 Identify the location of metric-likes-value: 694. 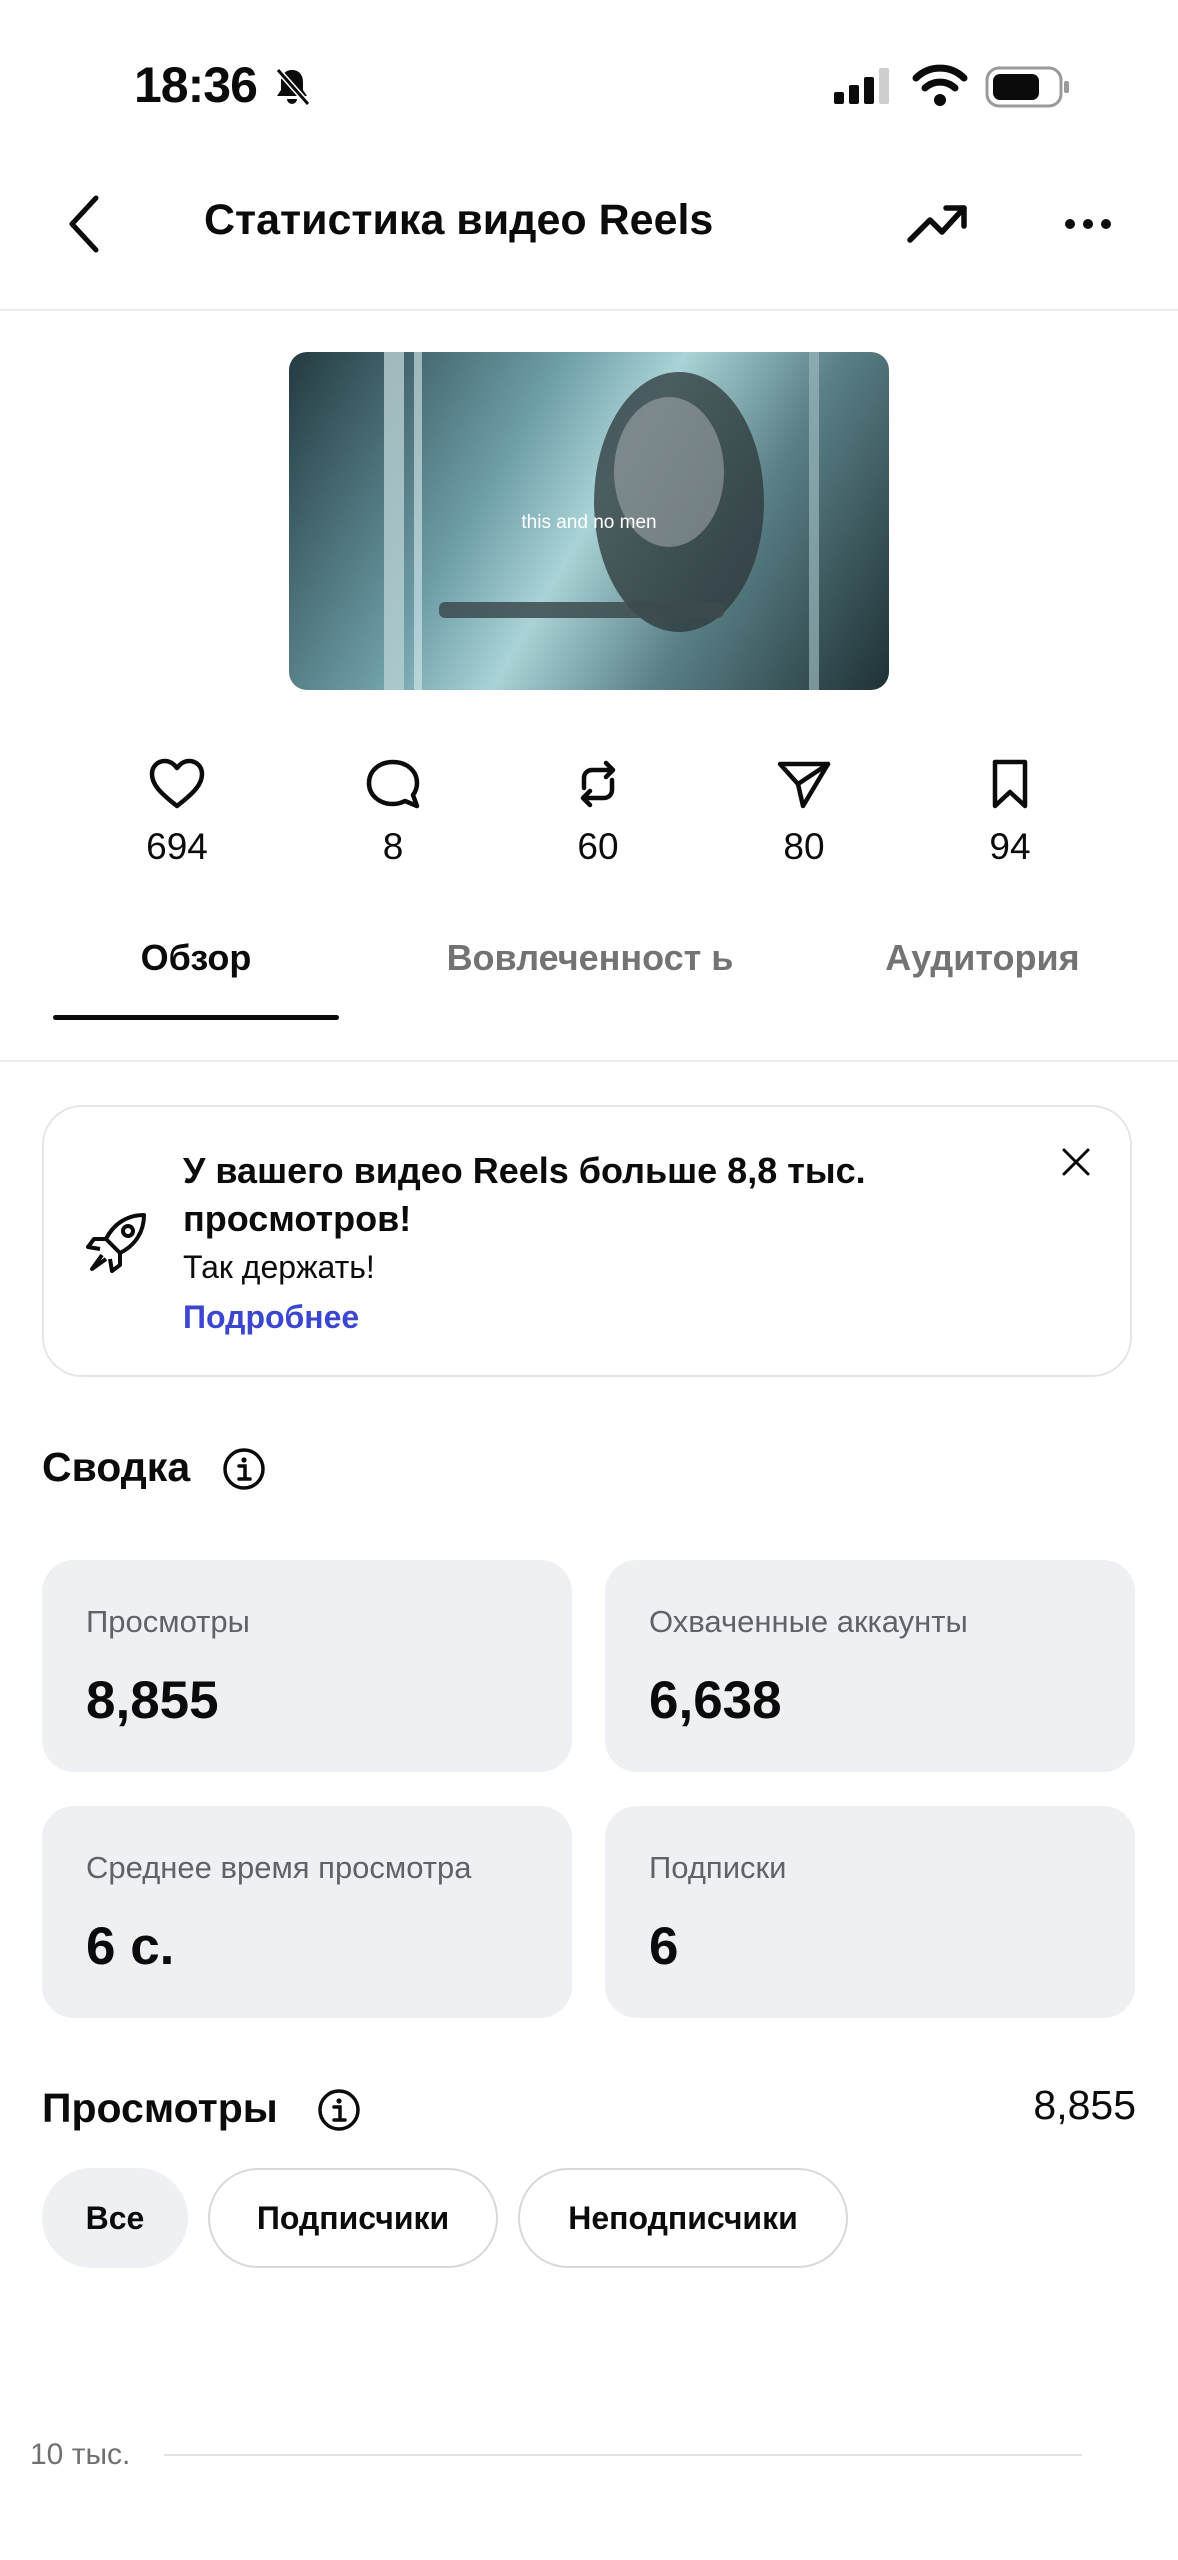
(177, 846).